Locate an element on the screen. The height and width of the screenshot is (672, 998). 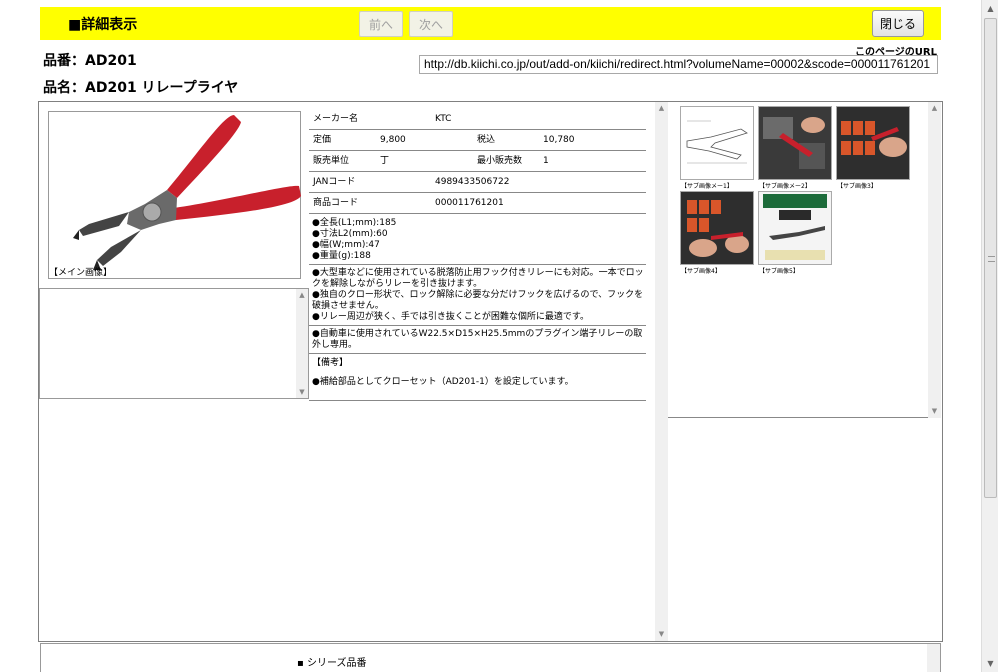
remarks-heading: 【備考】 is located at coordinates (477, 362).